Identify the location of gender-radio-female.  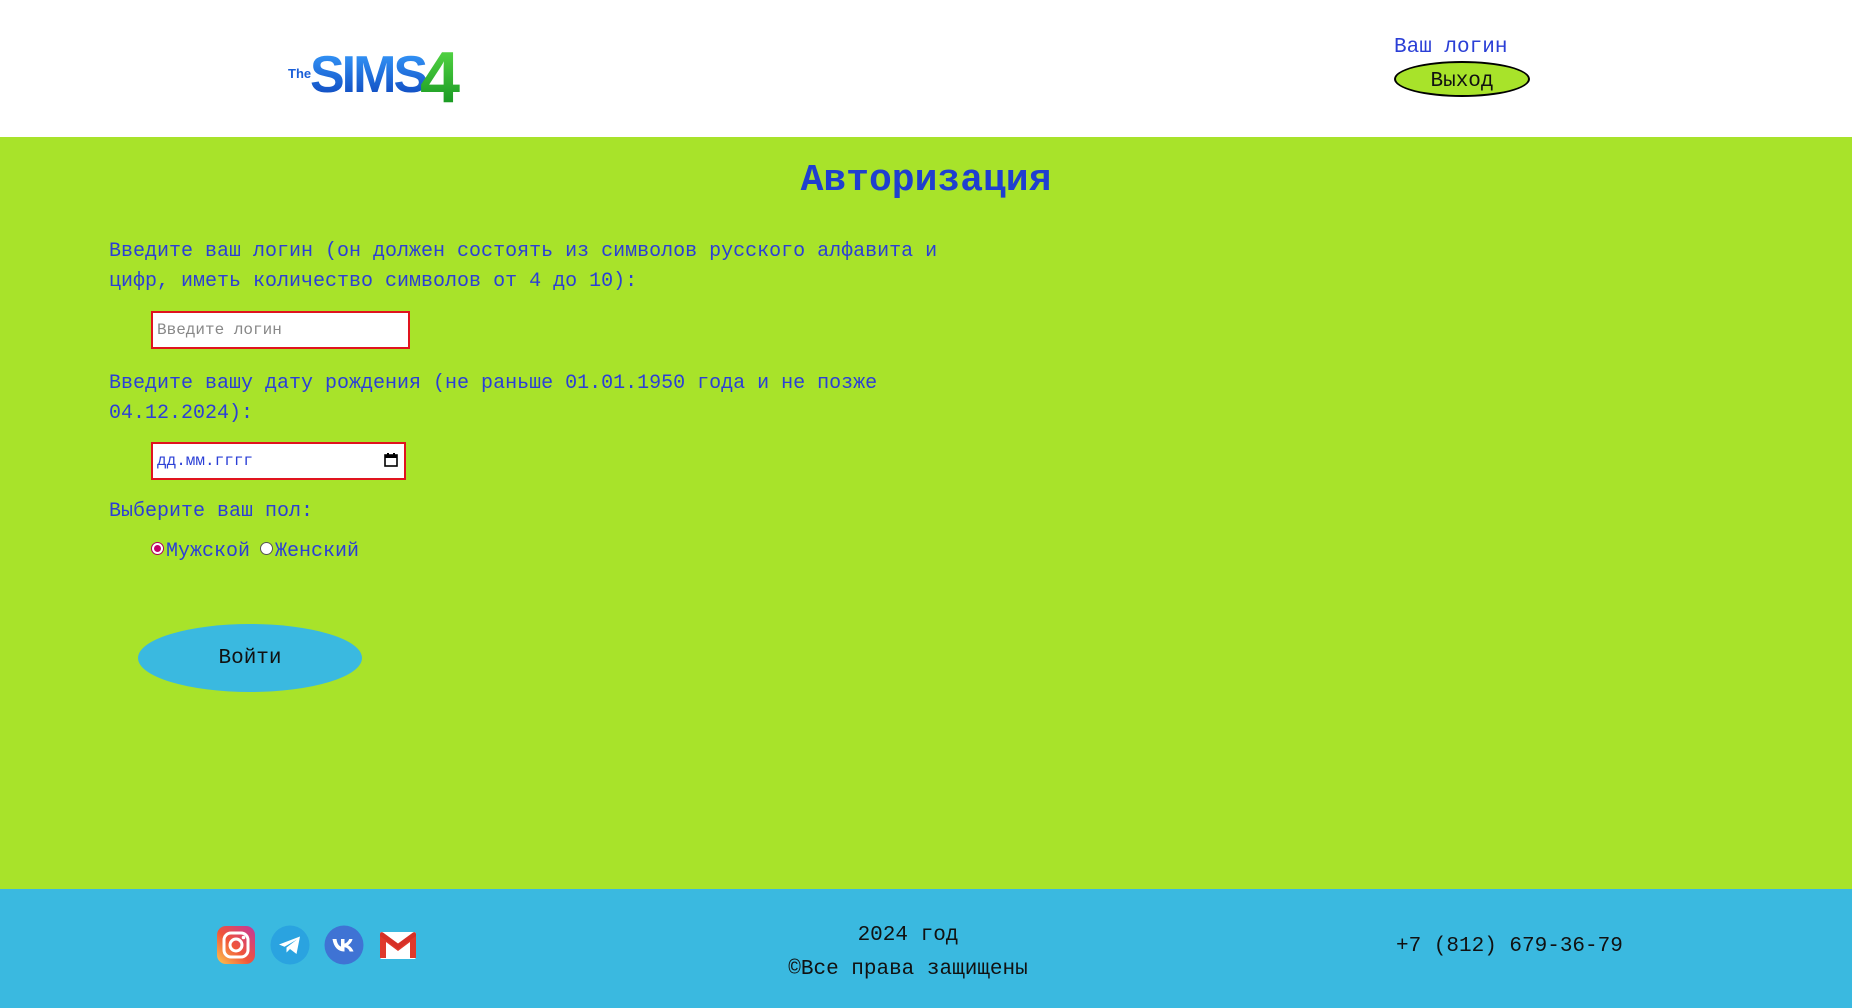
(267, 548).